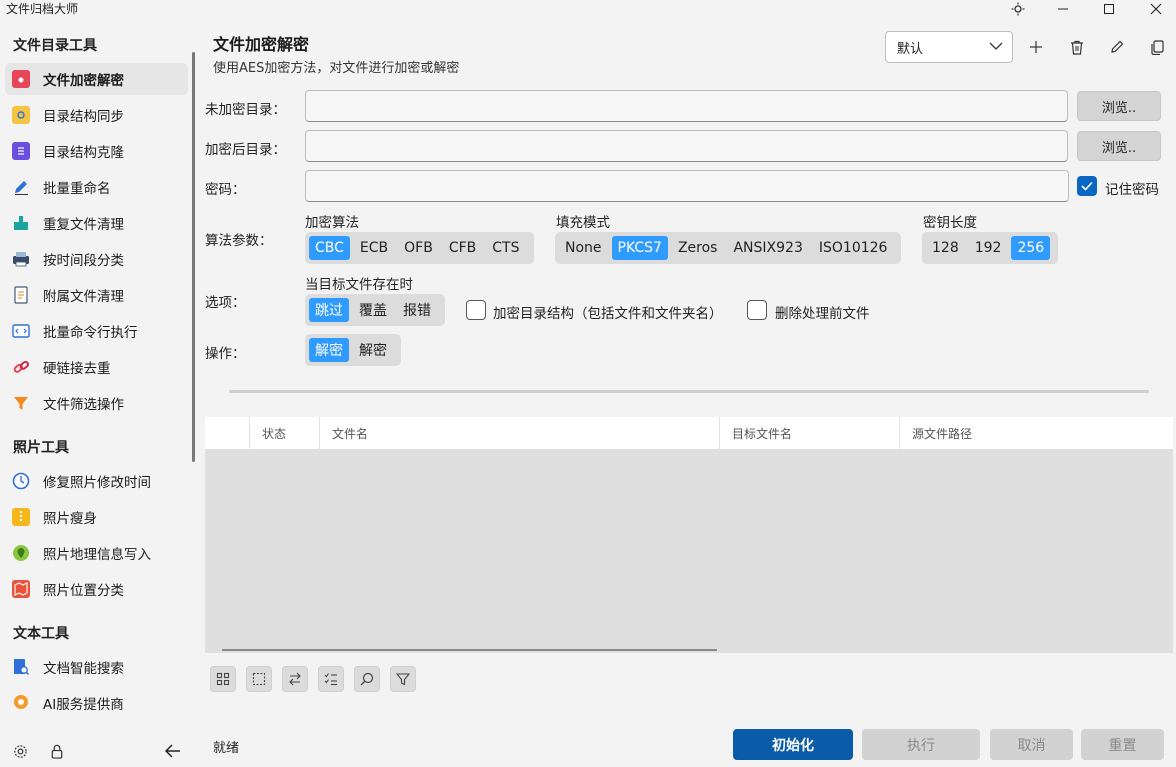 This screenshot has width=1176, height=767. I want to click on delete-source-checkbox, so click(757, 310).